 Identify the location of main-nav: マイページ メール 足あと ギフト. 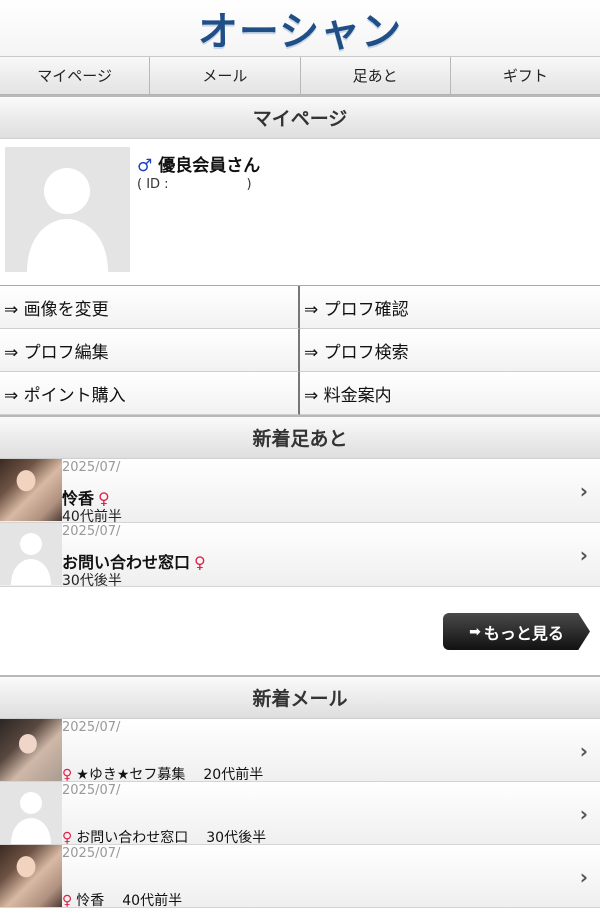
(300, 75).